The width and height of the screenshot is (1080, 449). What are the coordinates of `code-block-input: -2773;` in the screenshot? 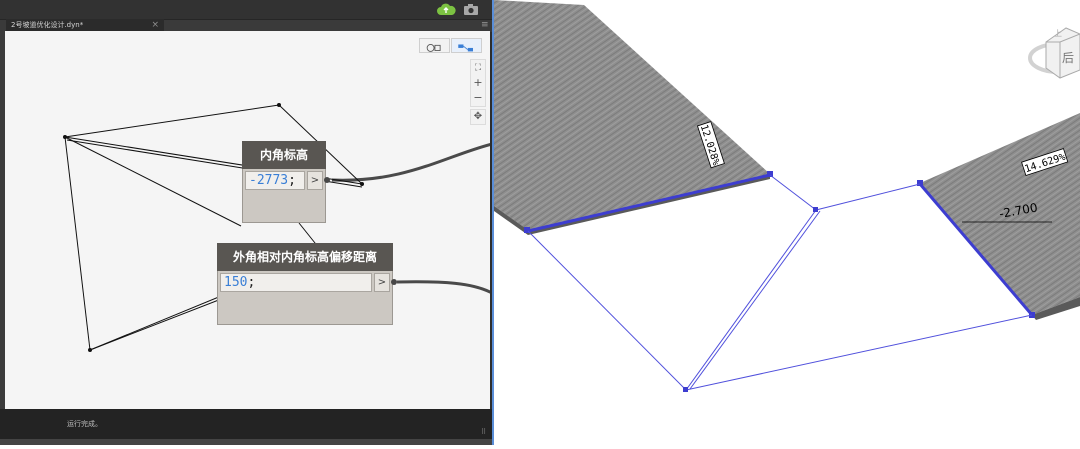 It's located at (275, 180).